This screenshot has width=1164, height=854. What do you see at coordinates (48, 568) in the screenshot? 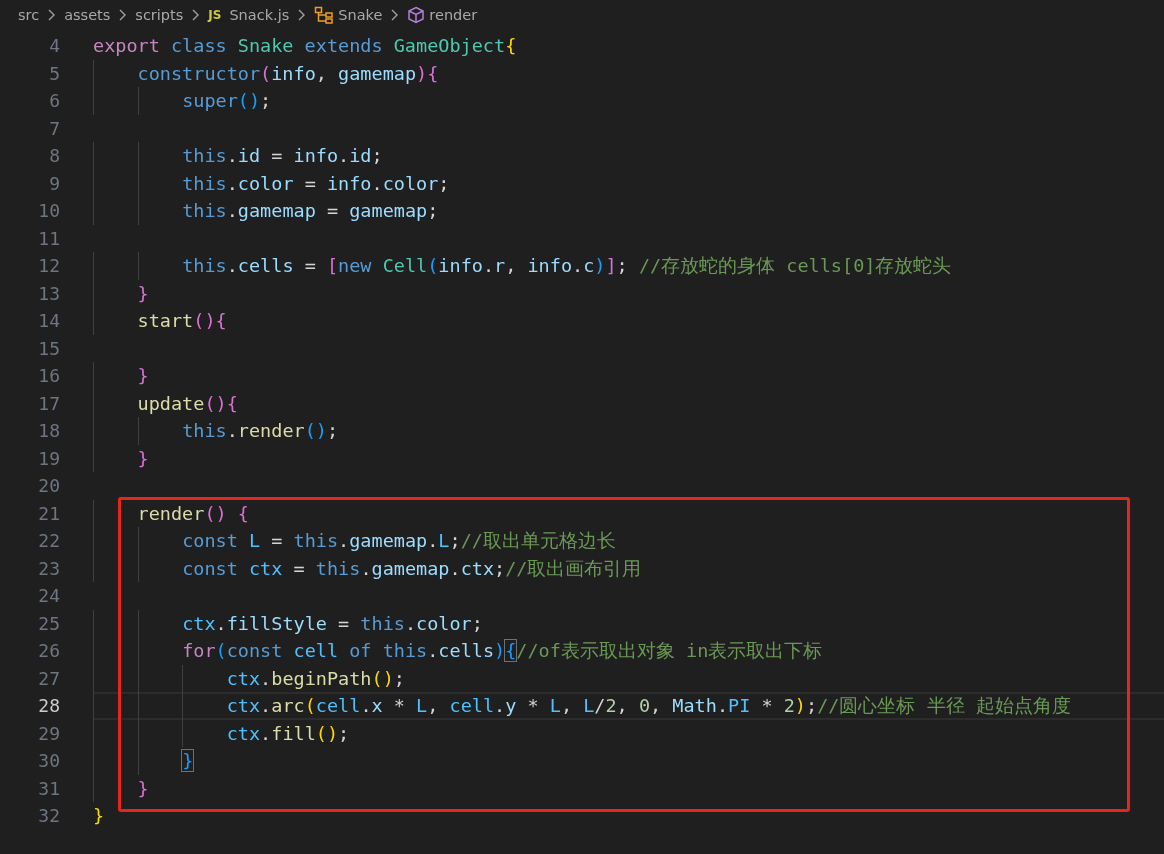
I see `line-number: 23` at bounding box center [48, 568].